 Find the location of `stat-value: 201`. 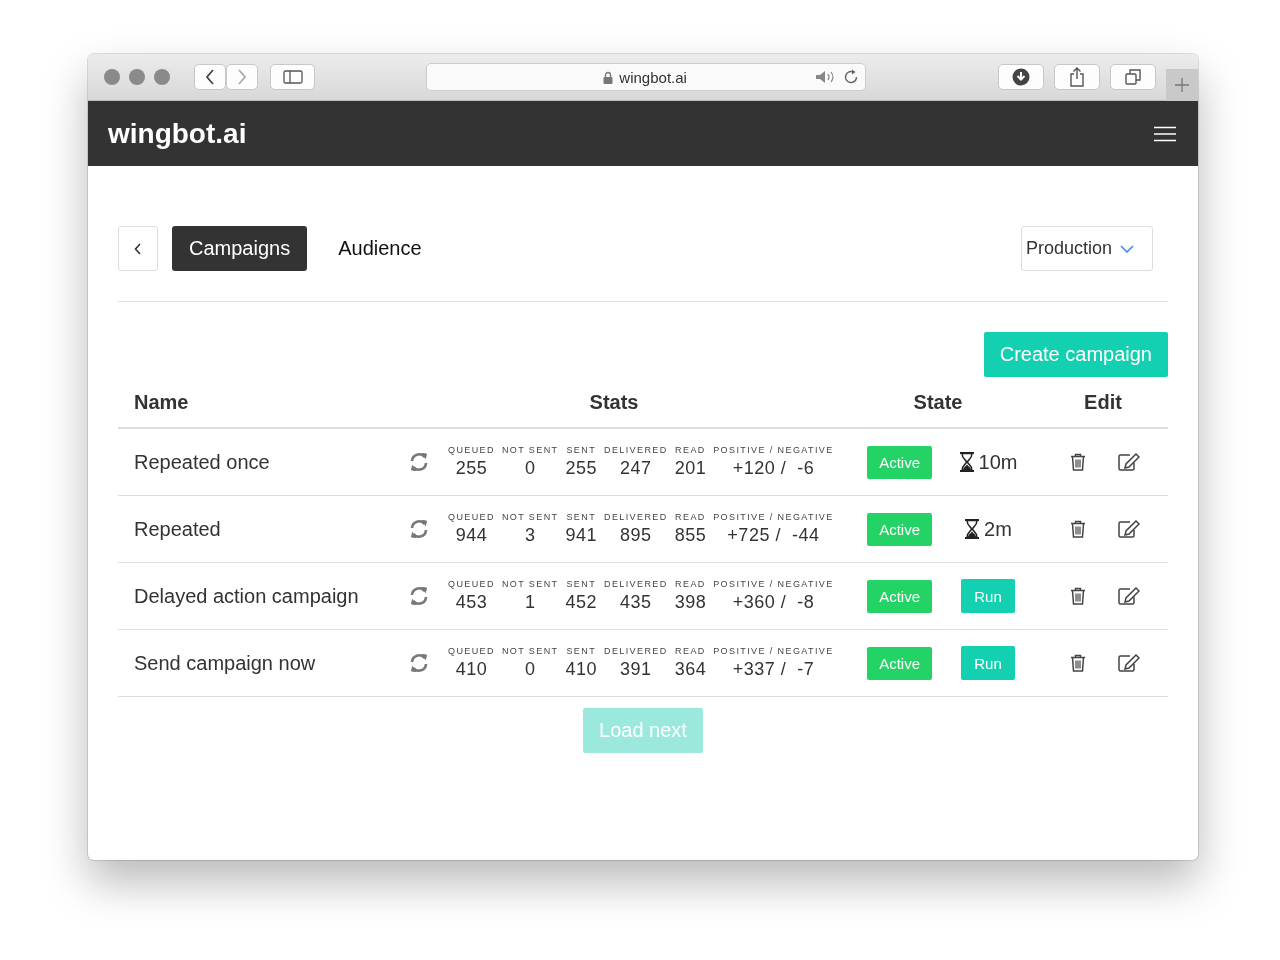

stat-value: 201 is located at coordinates (690, 468).